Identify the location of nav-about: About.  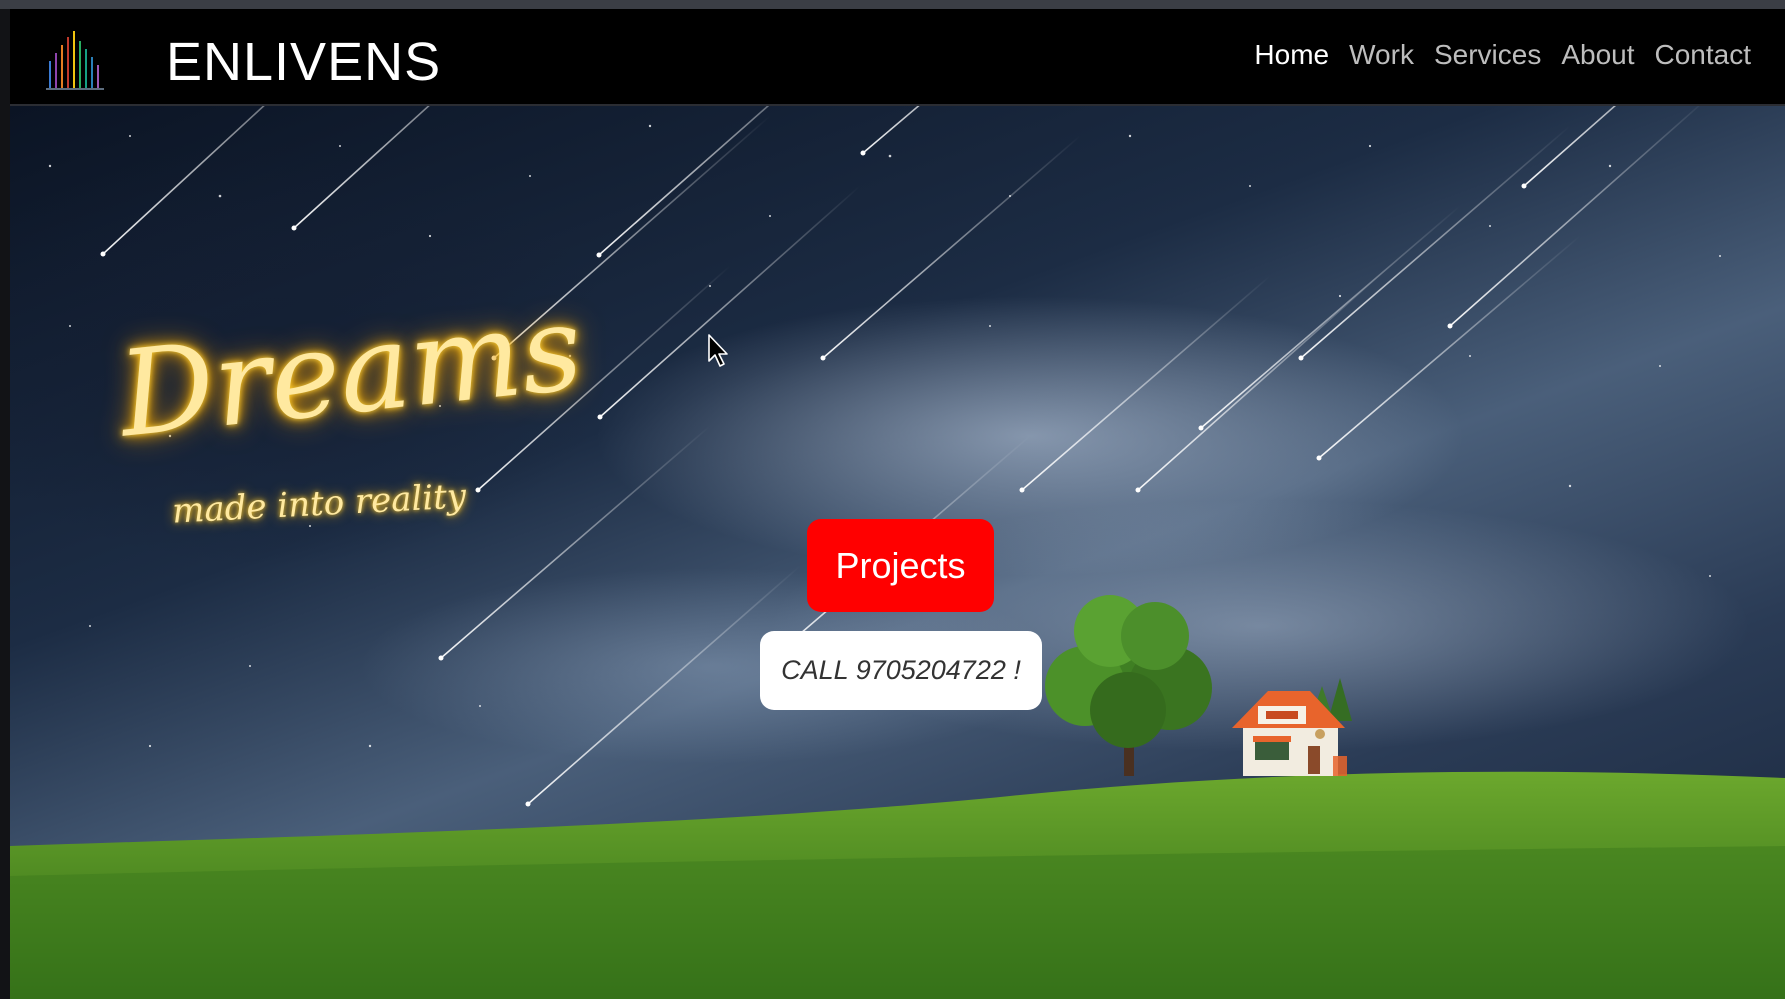
(1597, 55).